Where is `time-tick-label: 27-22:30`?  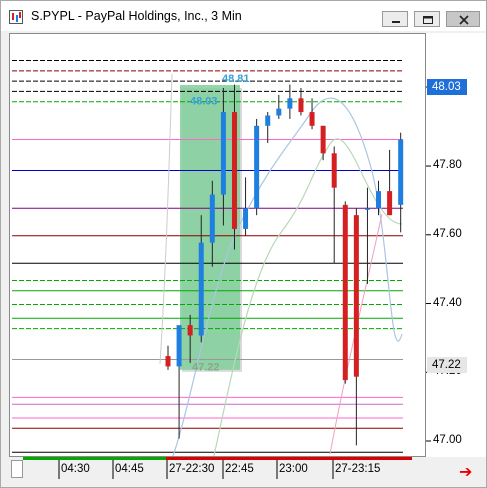
time-tick-label: 27-22:30 is located at coordinates (192, 469).